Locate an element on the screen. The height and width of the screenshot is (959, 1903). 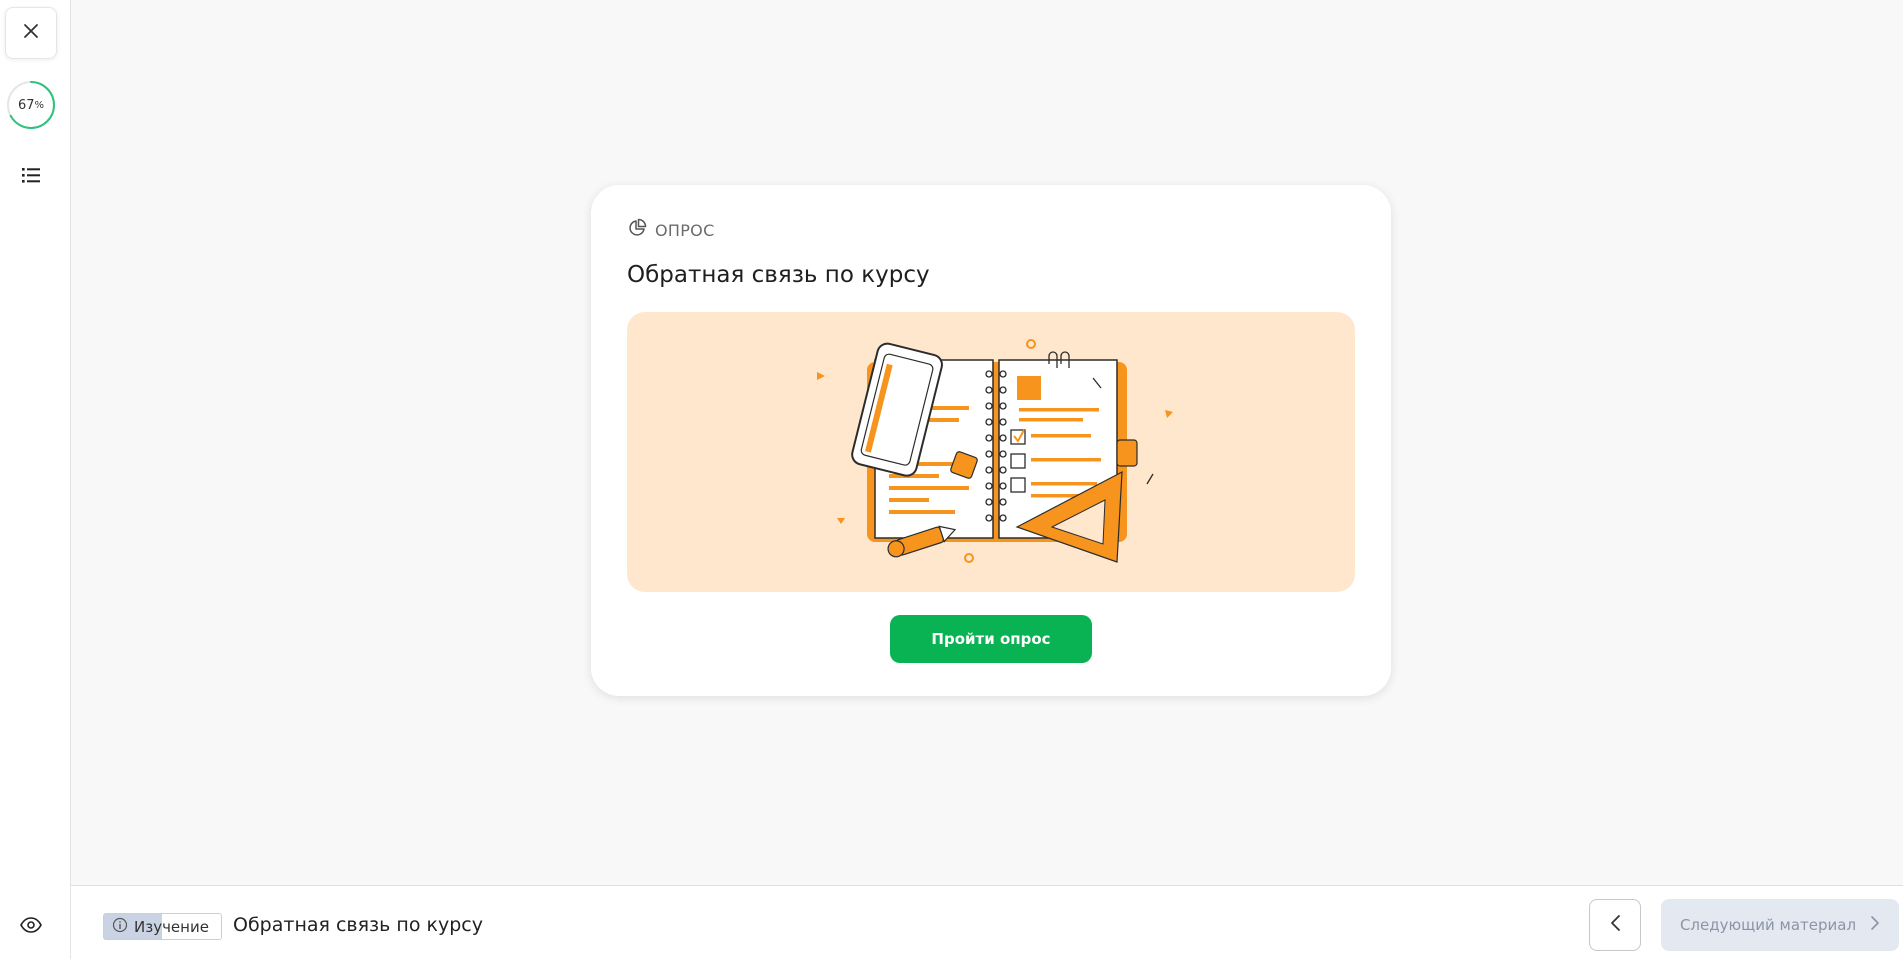
next-material-label: Следующий материал is located at coordinates (1768, 925).